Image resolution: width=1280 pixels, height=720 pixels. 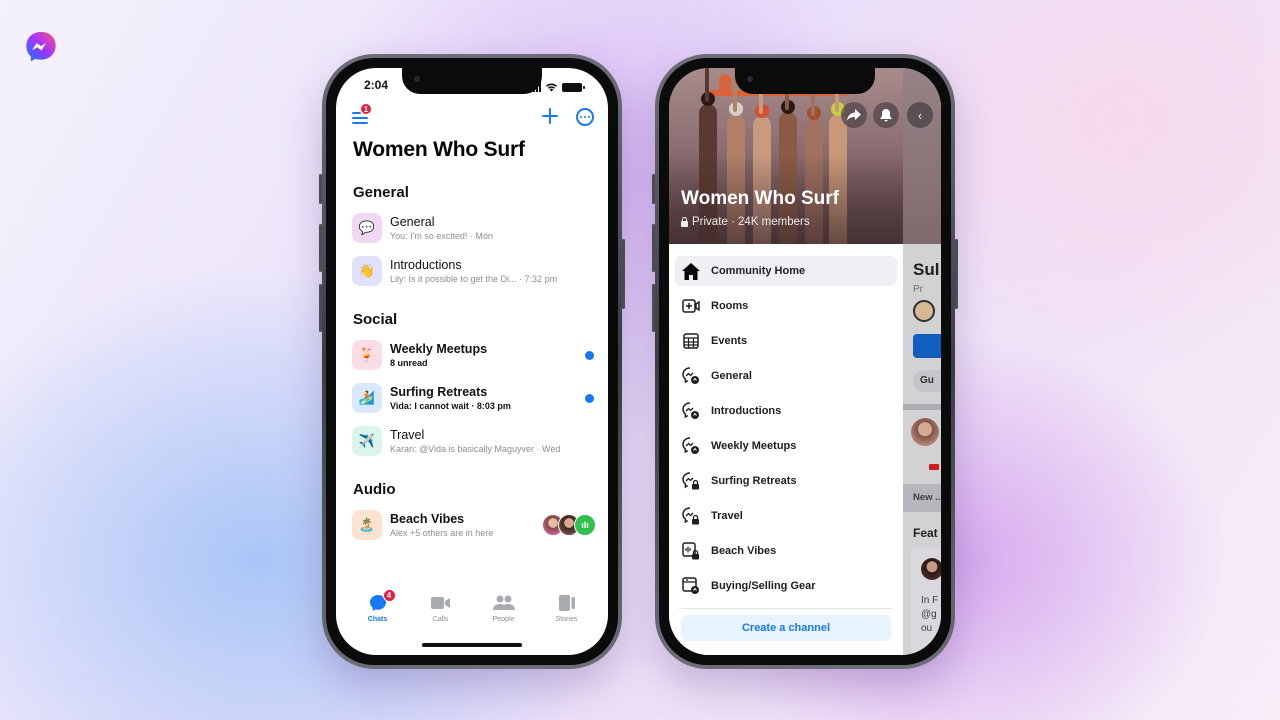 What do you see at coordinates (786, 341) in the screenshot?
I see `nav-events: Events` at bounding box center [786, 341].